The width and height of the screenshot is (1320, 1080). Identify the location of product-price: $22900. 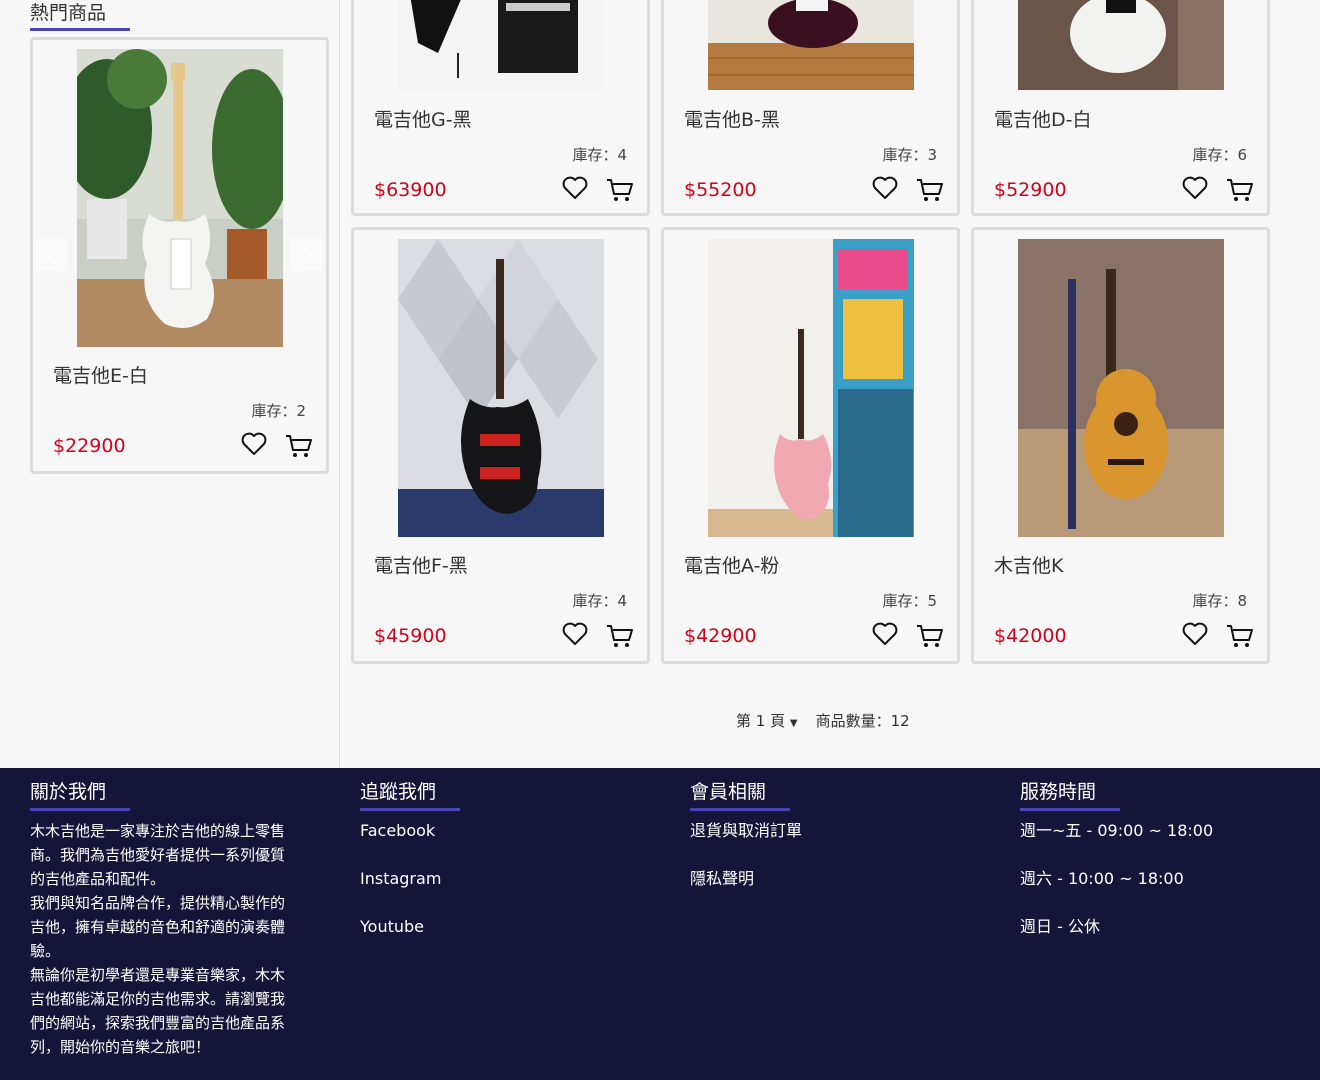
(89, 446).